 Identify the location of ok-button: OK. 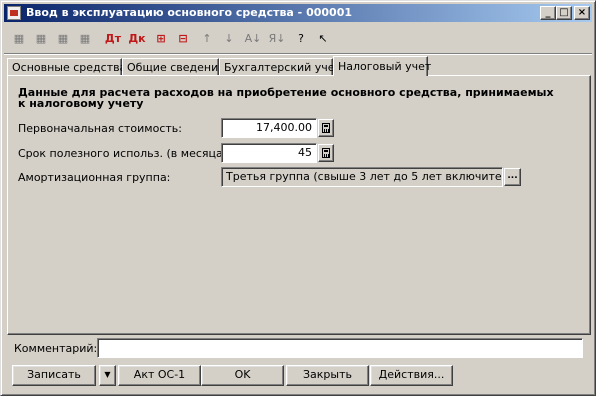
(242, 375).